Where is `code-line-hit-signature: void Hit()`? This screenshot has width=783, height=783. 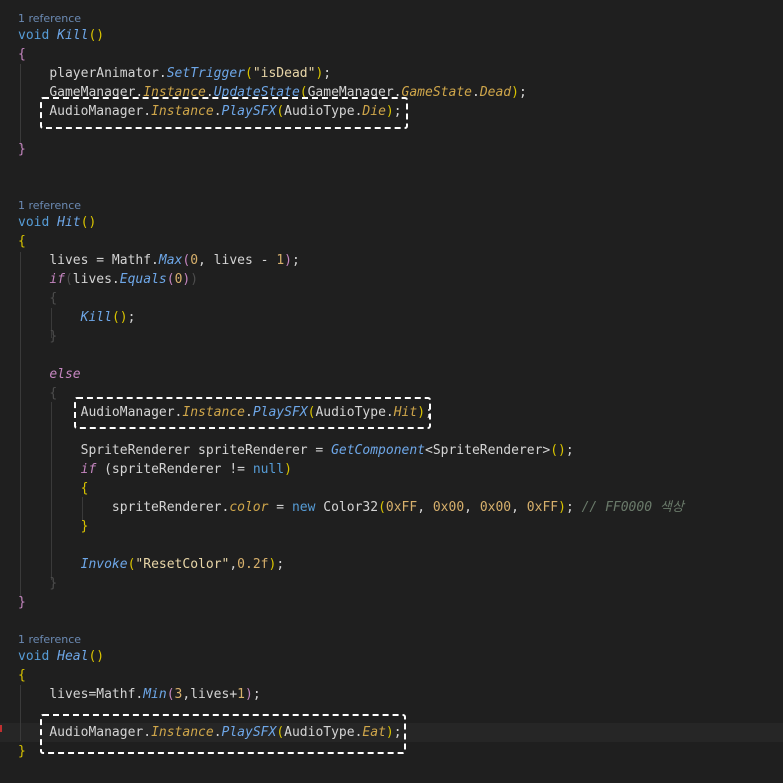 code-line-hit-signature: void Hit() is located at coordinates (57, 222).